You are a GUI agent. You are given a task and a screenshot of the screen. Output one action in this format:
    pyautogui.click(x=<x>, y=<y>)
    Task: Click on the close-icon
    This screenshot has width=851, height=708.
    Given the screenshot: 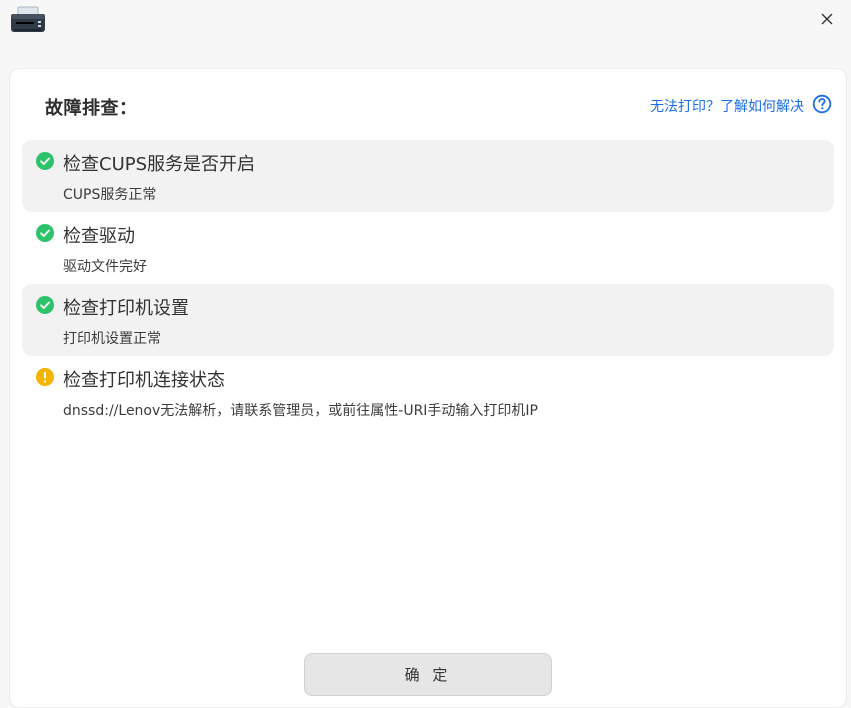 What is the action you would take?
    pyautogui.click(x=827, y=19)
    